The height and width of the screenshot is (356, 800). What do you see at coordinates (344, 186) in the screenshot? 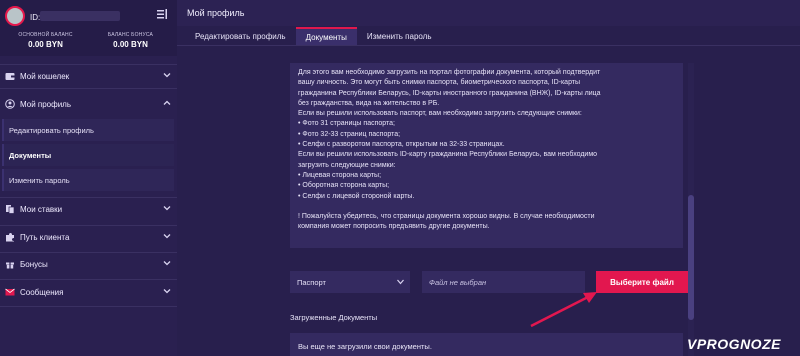
I see `instruction-line: • Оборотная сторона карты;` at bounding box center [344, 186].